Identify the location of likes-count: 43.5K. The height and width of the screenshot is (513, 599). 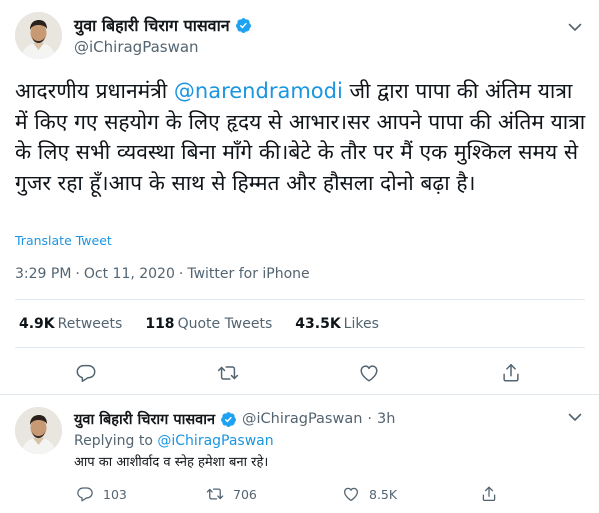
(318, 324).